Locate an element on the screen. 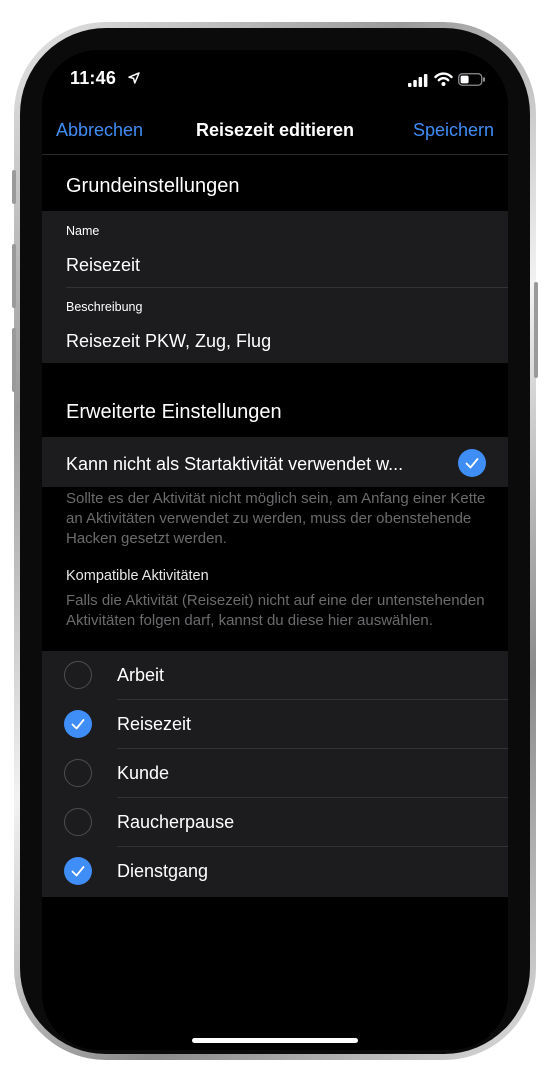 The width and height of the screenshot is (552, 1078). status-time: 11:46 is located at coordinates (93, 78).